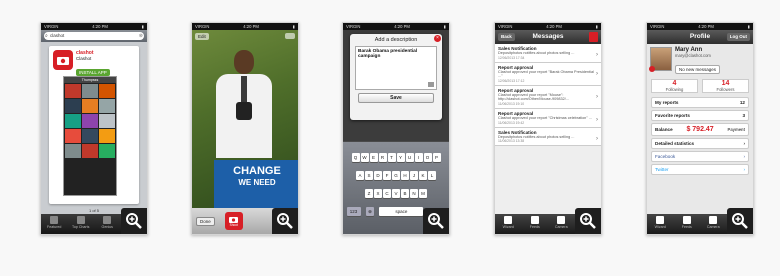 The image size is (780, 276). What do you see at coordinates (431, 84) in the screenshot?
I see `attach-icon` at bounding box center [431, 84].